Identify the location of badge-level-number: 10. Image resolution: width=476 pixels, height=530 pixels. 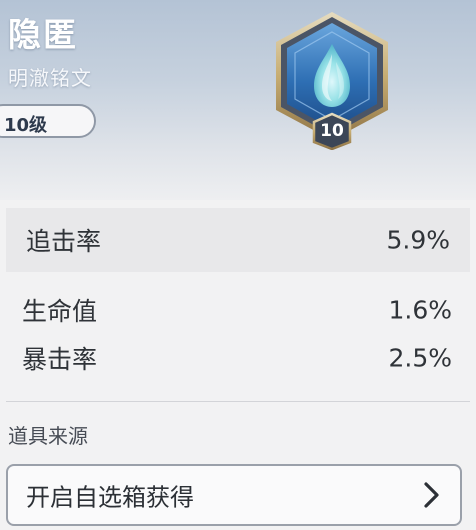
(332, 131).